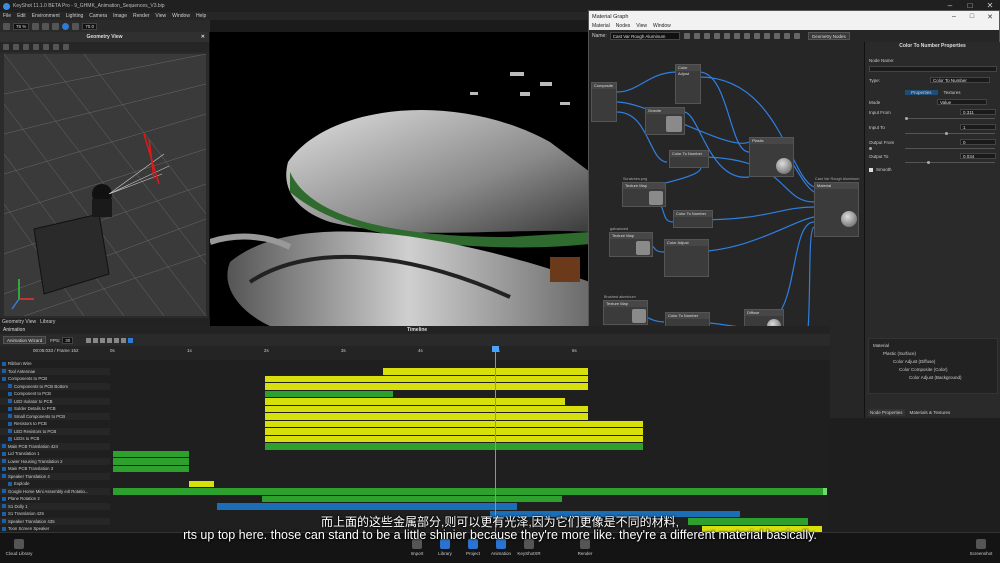 The width and height of the screenshot is (1000, 563). What do you see at coordinates (141, 16) in the screenshot?
I see `menu-render: Render` at bounding box center [141, 16].